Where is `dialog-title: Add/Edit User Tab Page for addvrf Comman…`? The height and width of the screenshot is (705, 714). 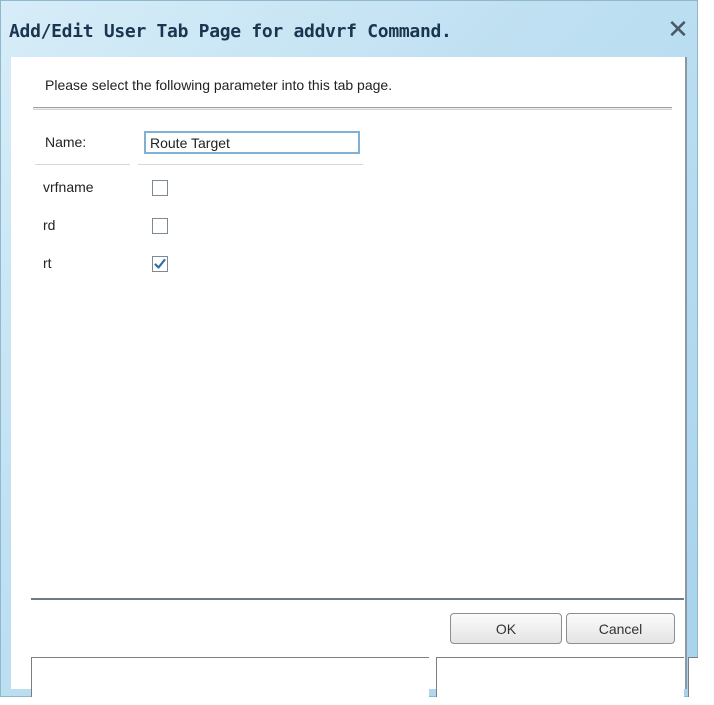
dialog-title: Add/Edit User Tab Page for addvrf Comman… is located at coordinates (230, 31).